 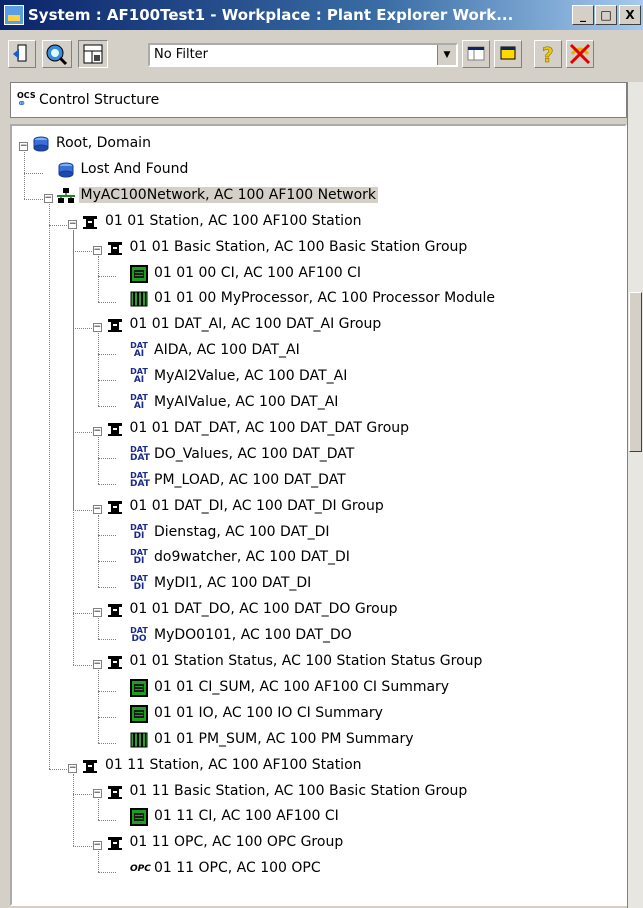 I want to click on tree-item: − 01 11 OPC, AC 100 OPC Group, so click(x=312, y=843).